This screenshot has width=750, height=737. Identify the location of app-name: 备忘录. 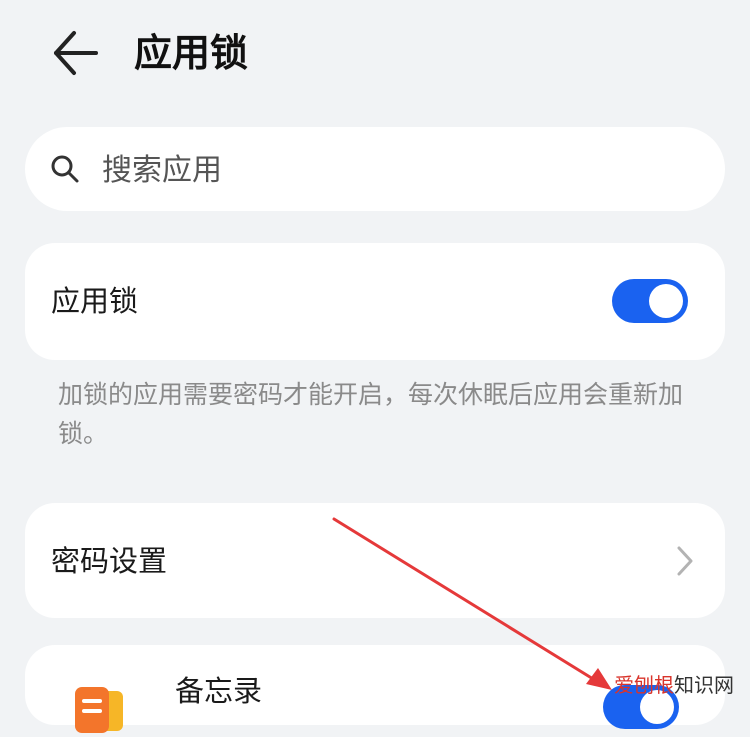
(219, 691).